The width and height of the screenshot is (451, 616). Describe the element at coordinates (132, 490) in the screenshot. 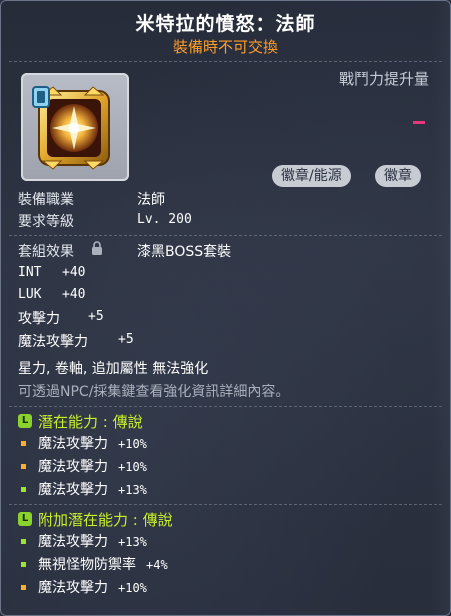

I see `potential-stat-value: +13%` at that location.